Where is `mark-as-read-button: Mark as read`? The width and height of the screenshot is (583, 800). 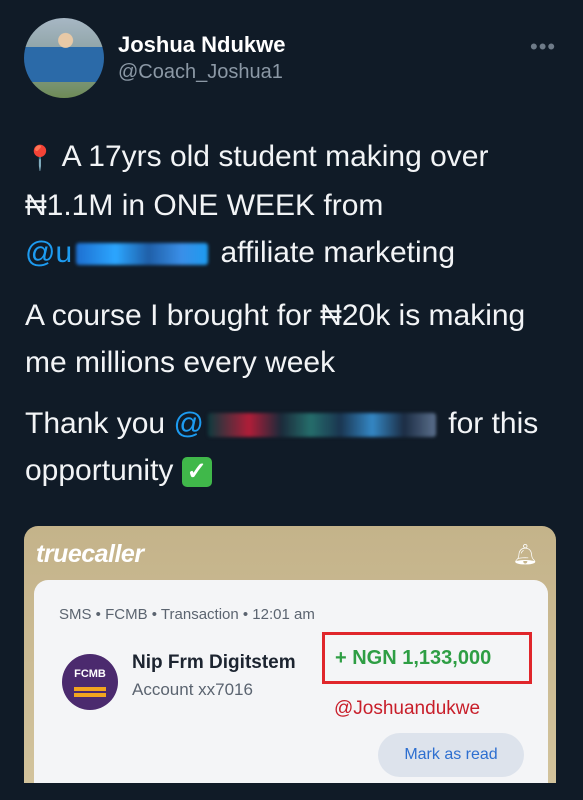 mark-as-read-button: Mark as read is located at coordinates (451, 755).